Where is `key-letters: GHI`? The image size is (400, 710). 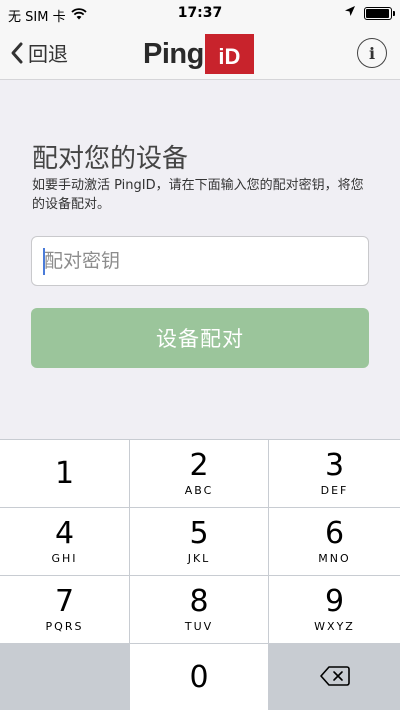 key-letters: GHI is located at coordinates (64, 558).